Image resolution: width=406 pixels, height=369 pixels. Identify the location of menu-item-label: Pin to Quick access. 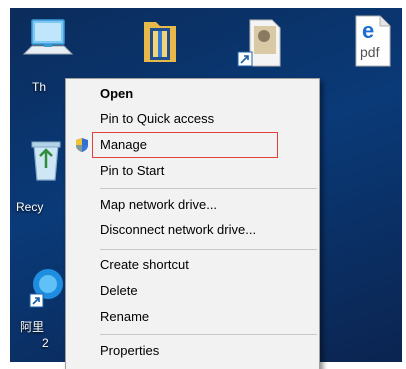
(157, 118).